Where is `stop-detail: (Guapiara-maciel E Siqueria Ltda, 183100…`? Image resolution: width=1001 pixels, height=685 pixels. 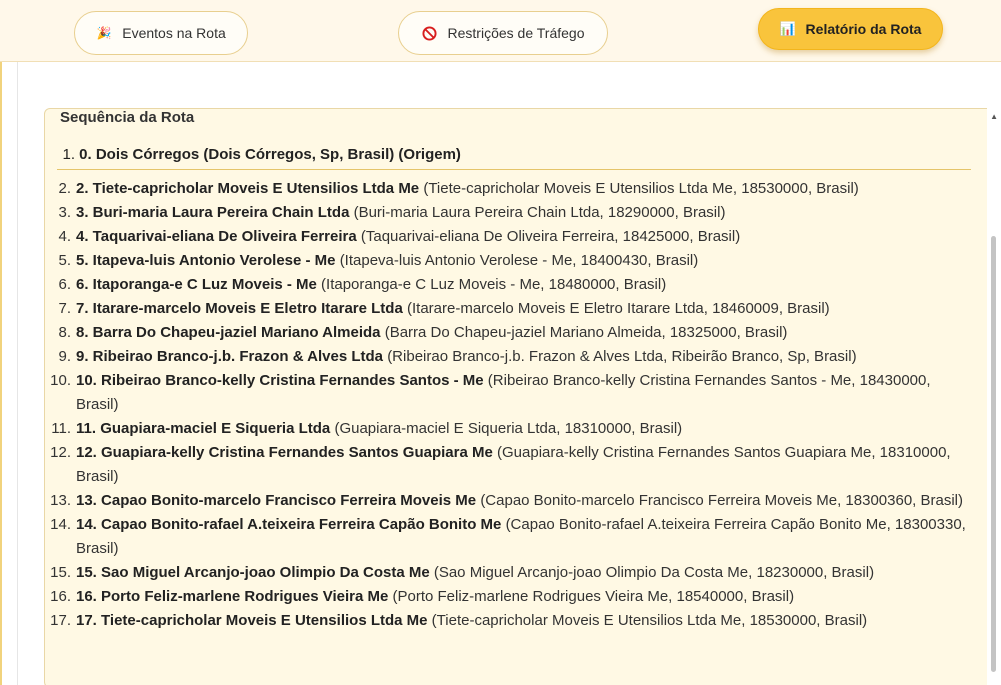
stop-detail: (Guapiara-maciel E Siqueria Ltda, 183100… is located at coordinates (508, 428).